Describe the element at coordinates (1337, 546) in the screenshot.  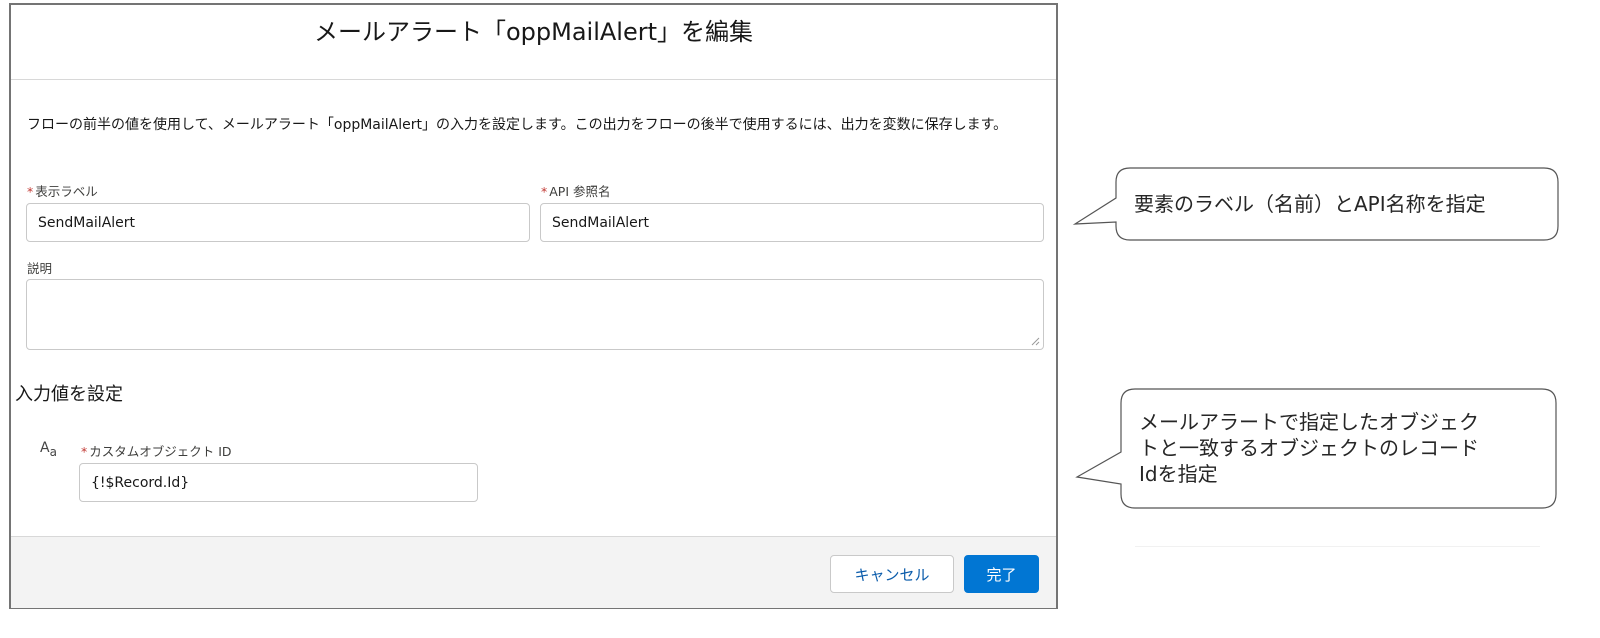
I see `divider` at that location.